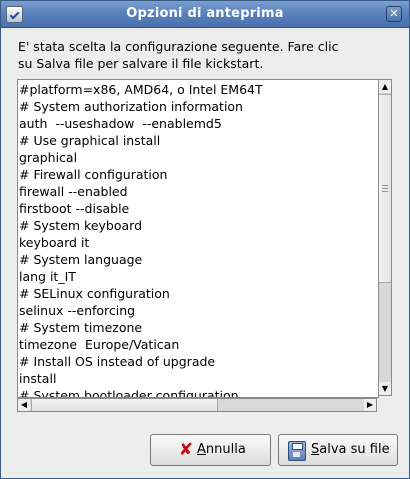 This screenshot has height=479, width=410. What do you see at coordinates (94, 293) in the screenshot?
I see `preview-line: # SELinux configuration` at bounding box center [94, 293].